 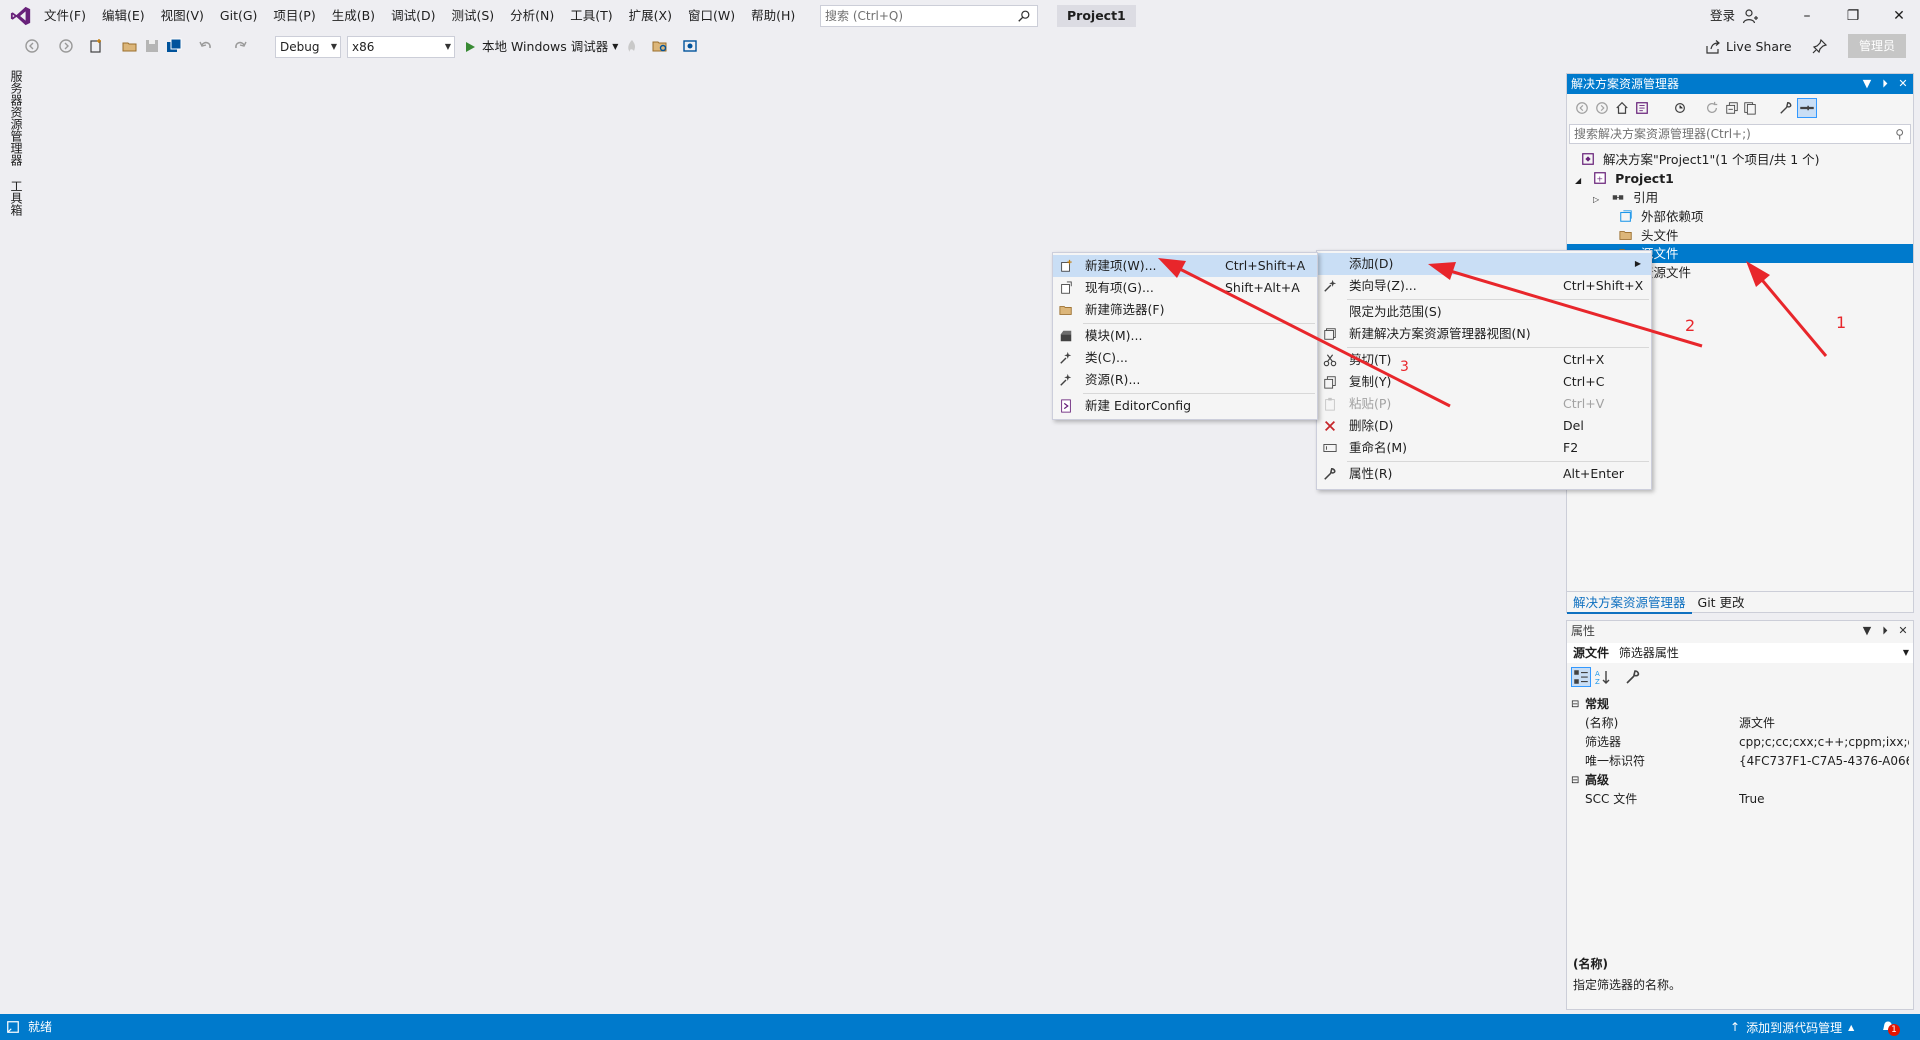 What do you see at coordinates (1740, 84) in the screenshot?
I see `solution-explorer-header: 解决方案资源管理器 ▼ ⏵ ✕` at bounding box center [1740, 84].